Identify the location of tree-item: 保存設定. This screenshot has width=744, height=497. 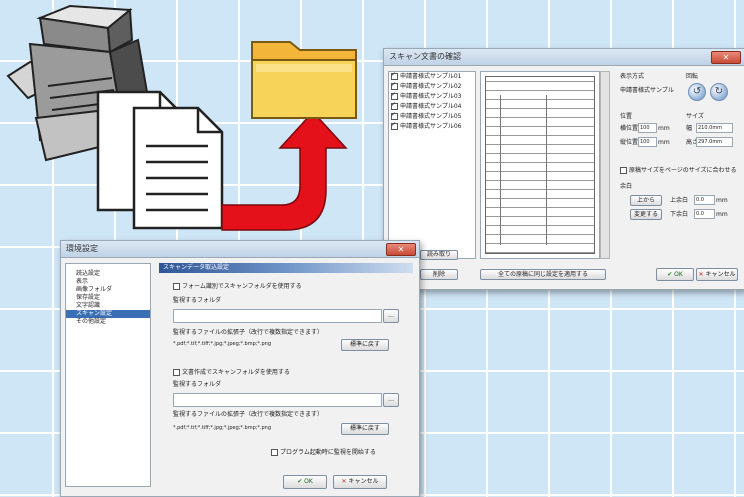
(108, 298).